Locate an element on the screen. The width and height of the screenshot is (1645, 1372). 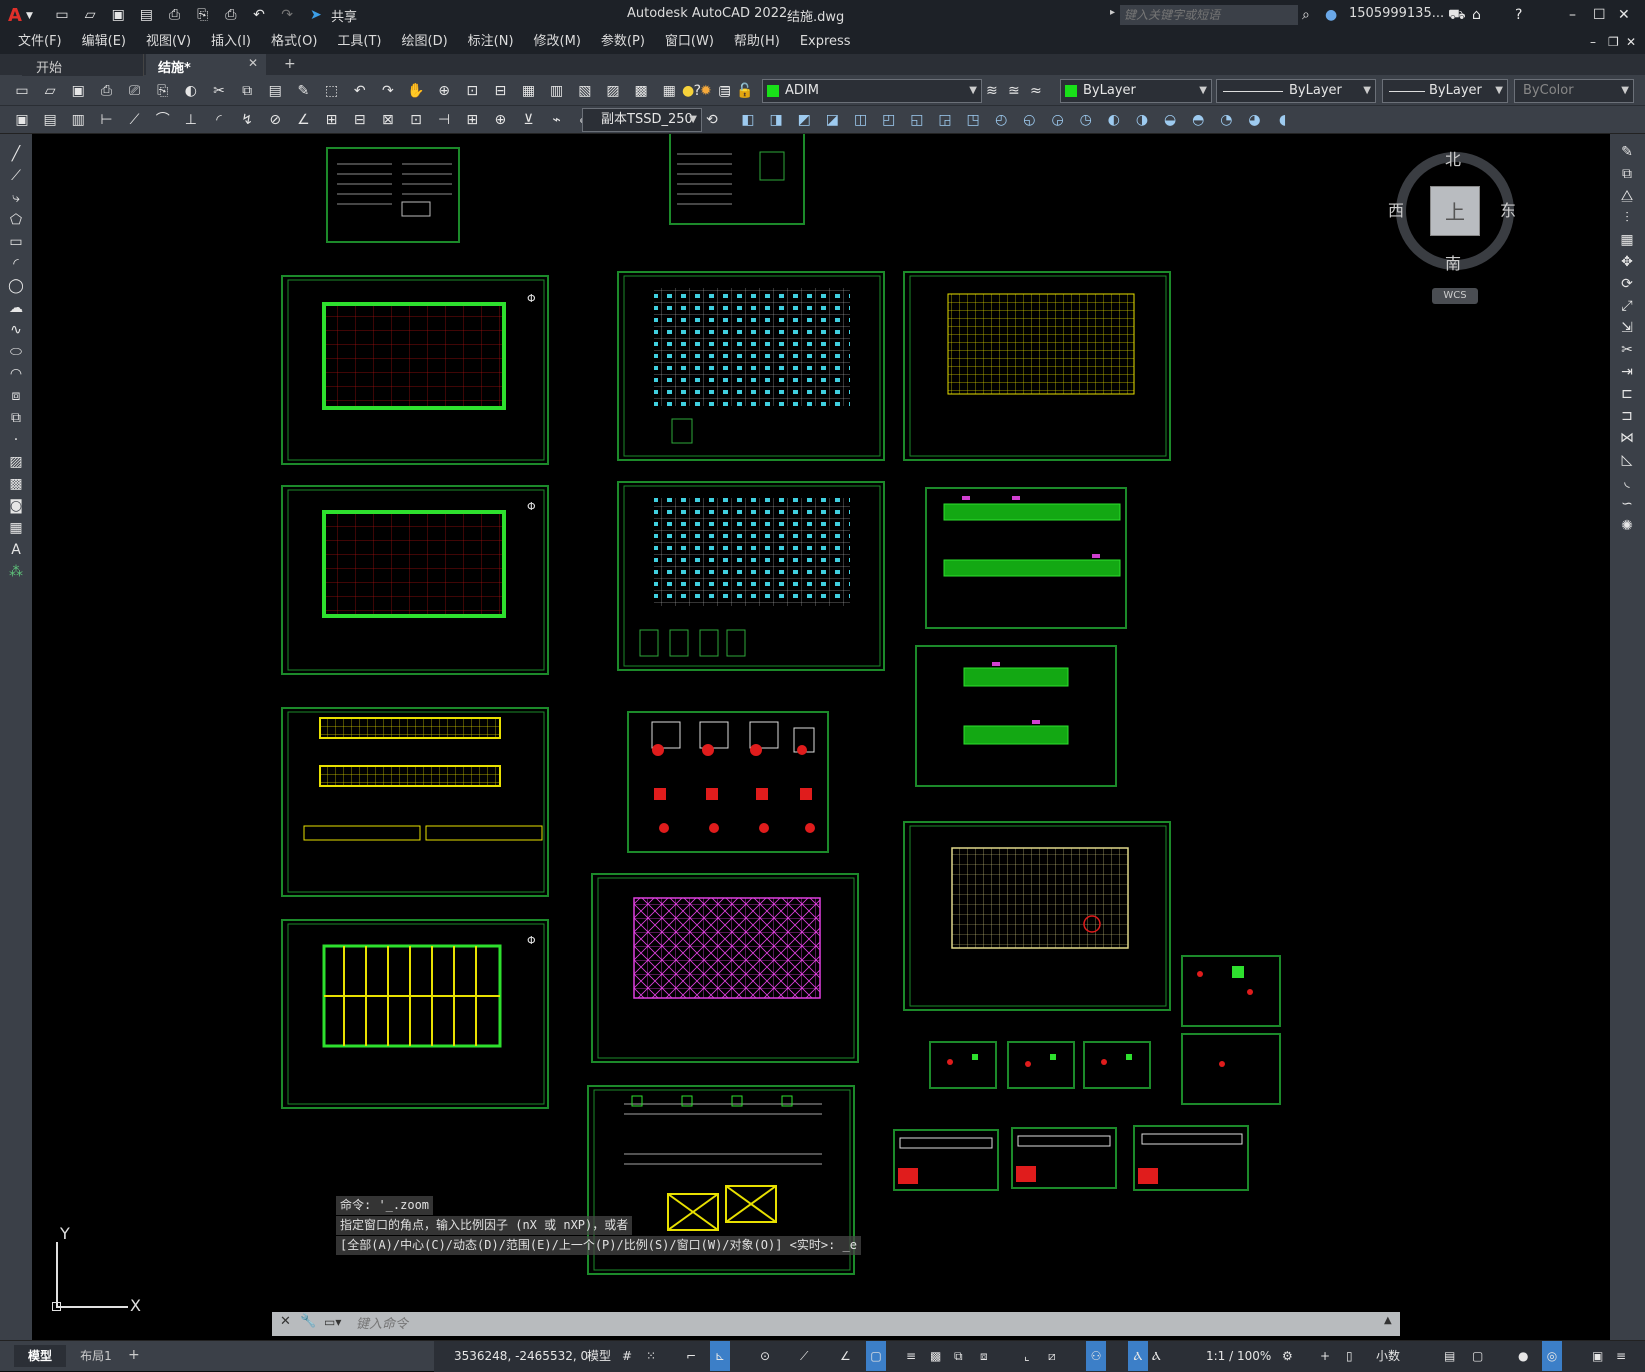
spline-icon: ∿ is located at coordinates (16, 330).